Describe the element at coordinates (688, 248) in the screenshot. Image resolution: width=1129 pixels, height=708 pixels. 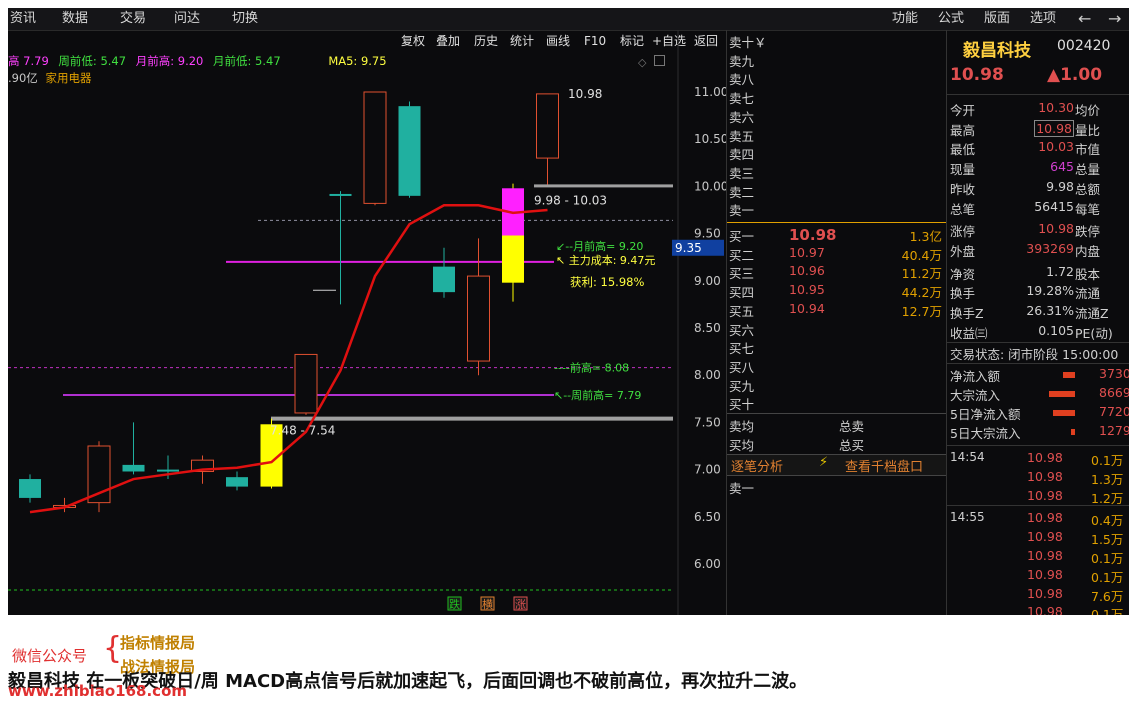
I see `cursor-price-label: 9.35` at that location.